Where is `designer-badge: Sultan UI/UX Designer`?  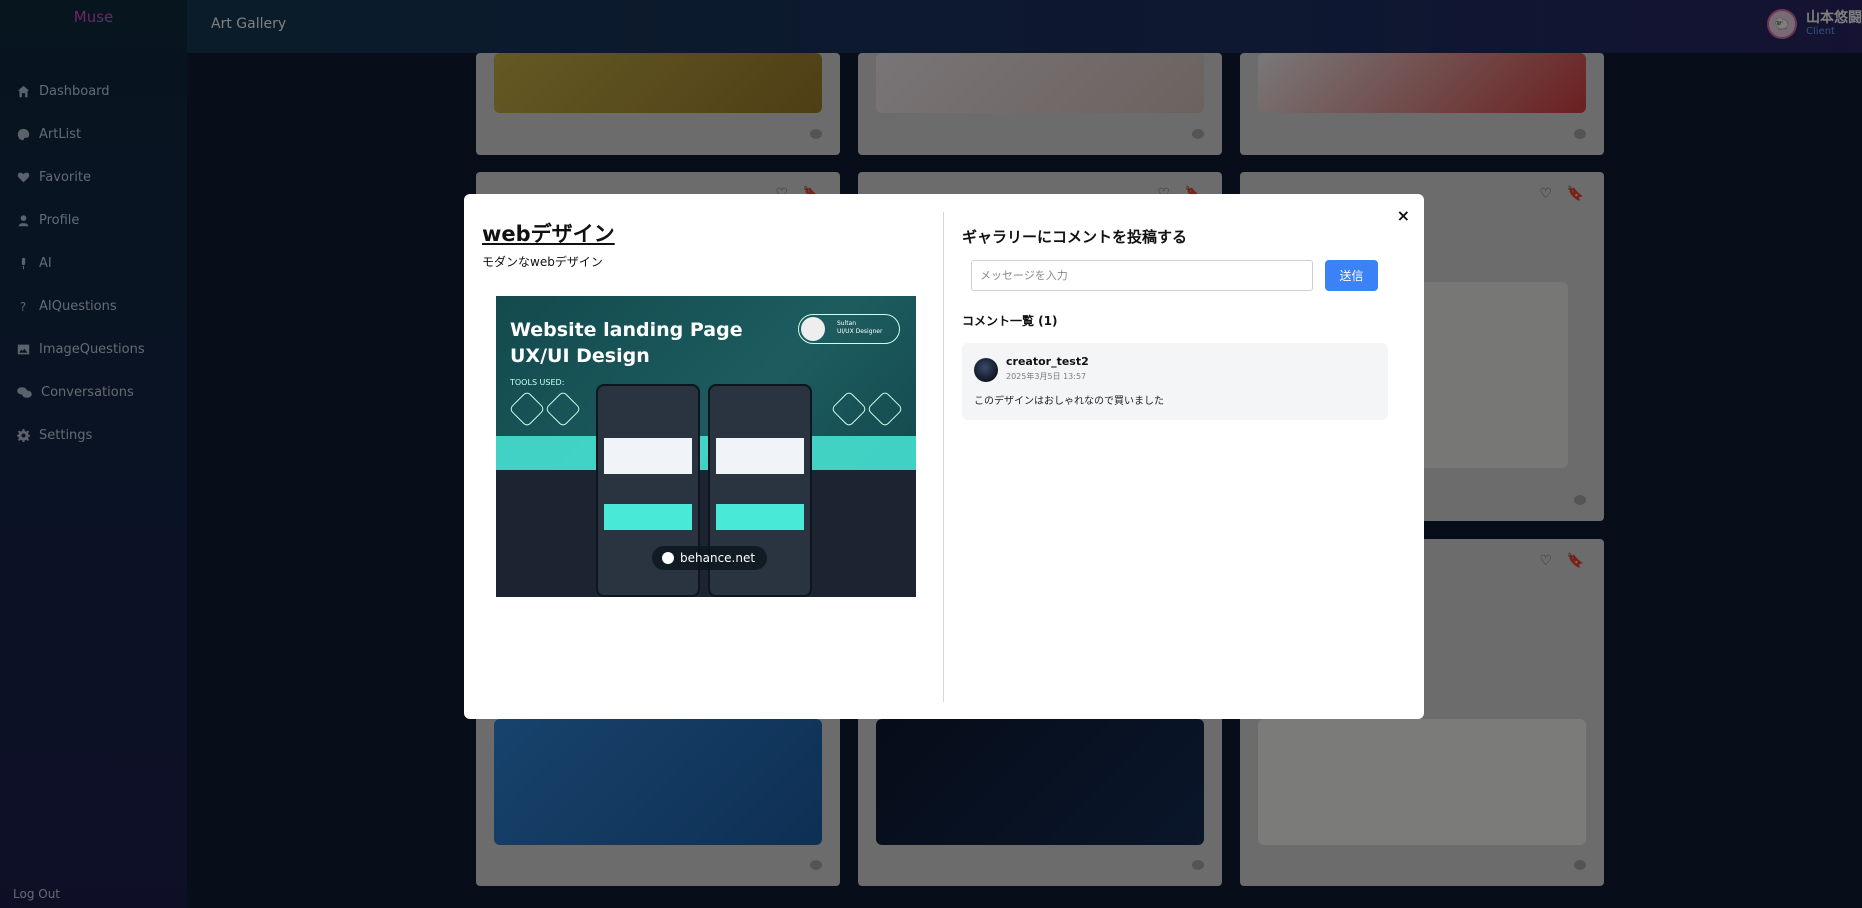 designer-badge: Sultan UI/UX Designer is located at coordinates (849, 329).